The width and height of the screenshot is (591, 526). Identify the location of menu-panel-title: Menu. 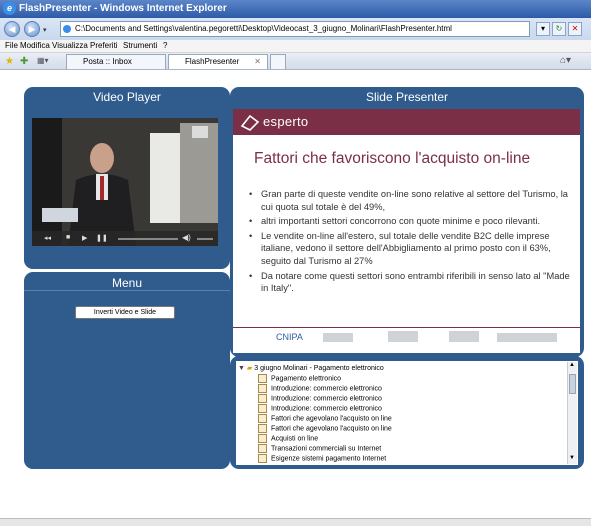
(127, 283).